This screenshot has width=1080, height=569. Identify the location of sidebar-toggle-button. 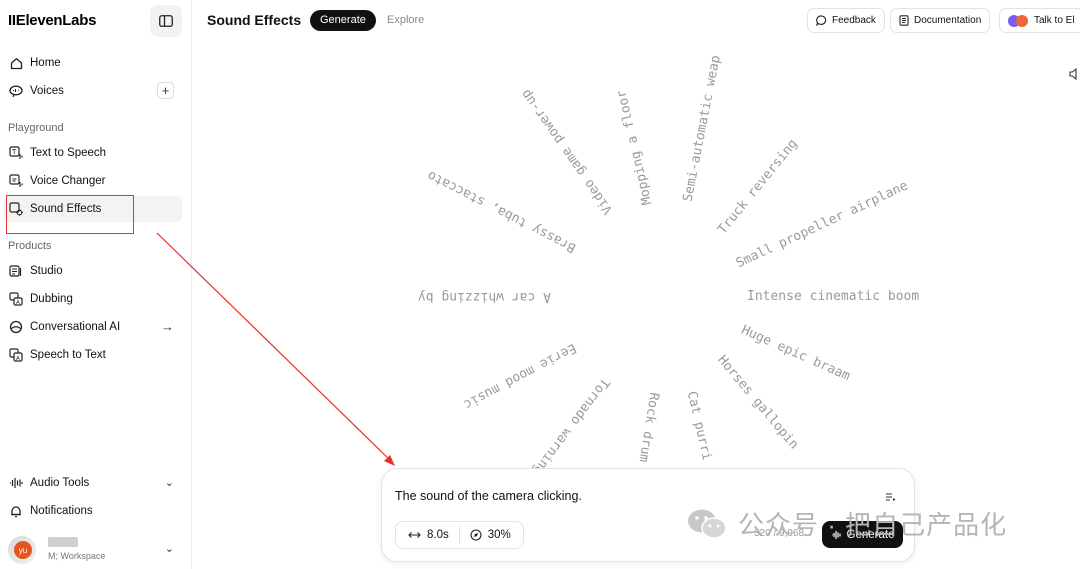
(166, 21).